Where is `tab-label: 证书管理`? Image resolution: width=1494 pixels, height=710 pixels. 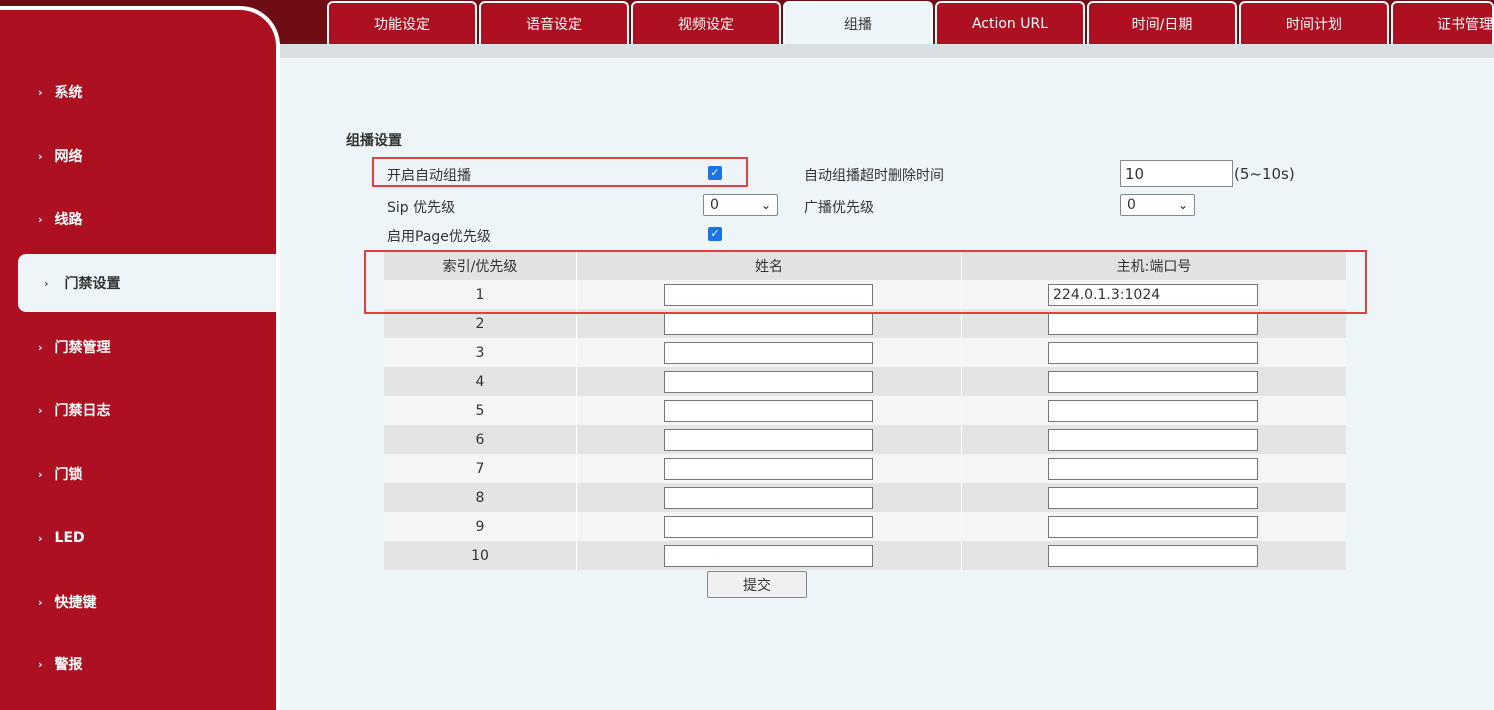
tab-label: 证书管理 is located at coordinates (1465, 24).